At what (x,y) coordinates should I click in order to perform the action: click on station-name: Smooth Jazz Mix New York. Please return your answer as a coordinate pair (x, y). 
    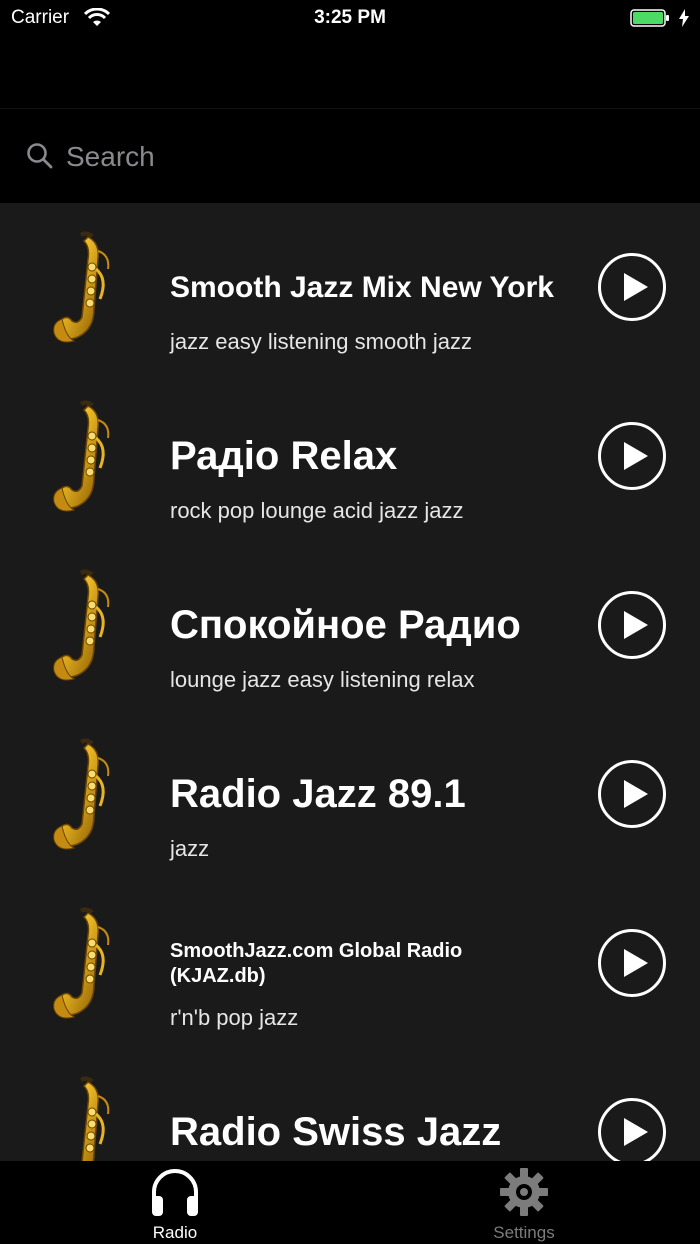
    Looking at the image, I should click on (362, 287).